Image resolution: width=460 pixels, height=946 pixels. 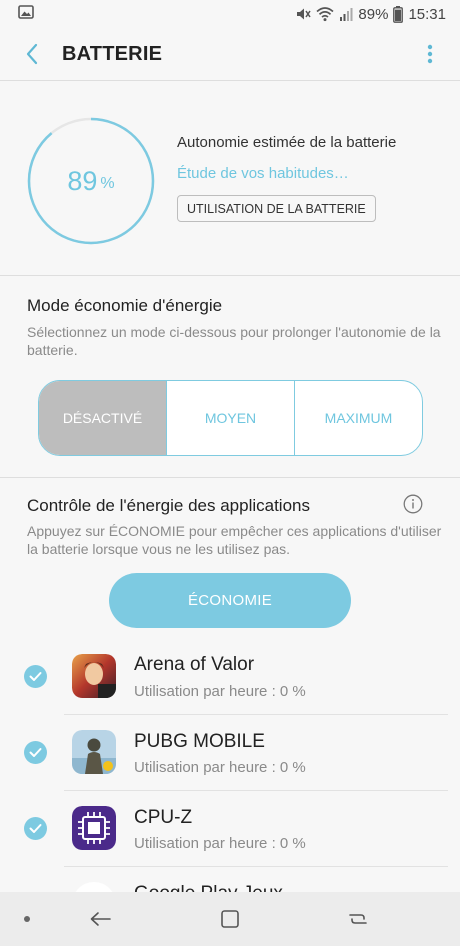 I want to click on back-arrow-icon, so click(x=32, y=54).